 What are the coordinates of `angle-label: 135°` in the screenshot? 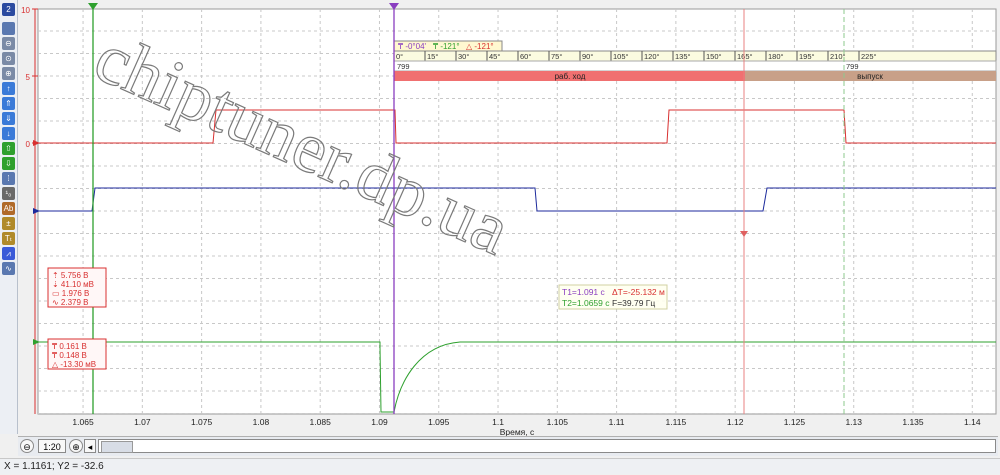 It's located at (683, 56).